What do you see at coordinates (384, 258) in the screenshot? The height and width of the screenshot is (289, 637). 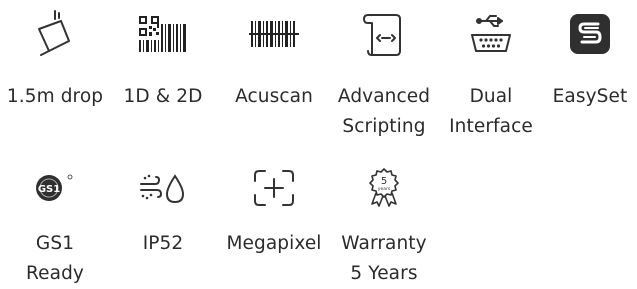 I see `feature-label: Warranty 5 Years` at bounding box center [384, 258].